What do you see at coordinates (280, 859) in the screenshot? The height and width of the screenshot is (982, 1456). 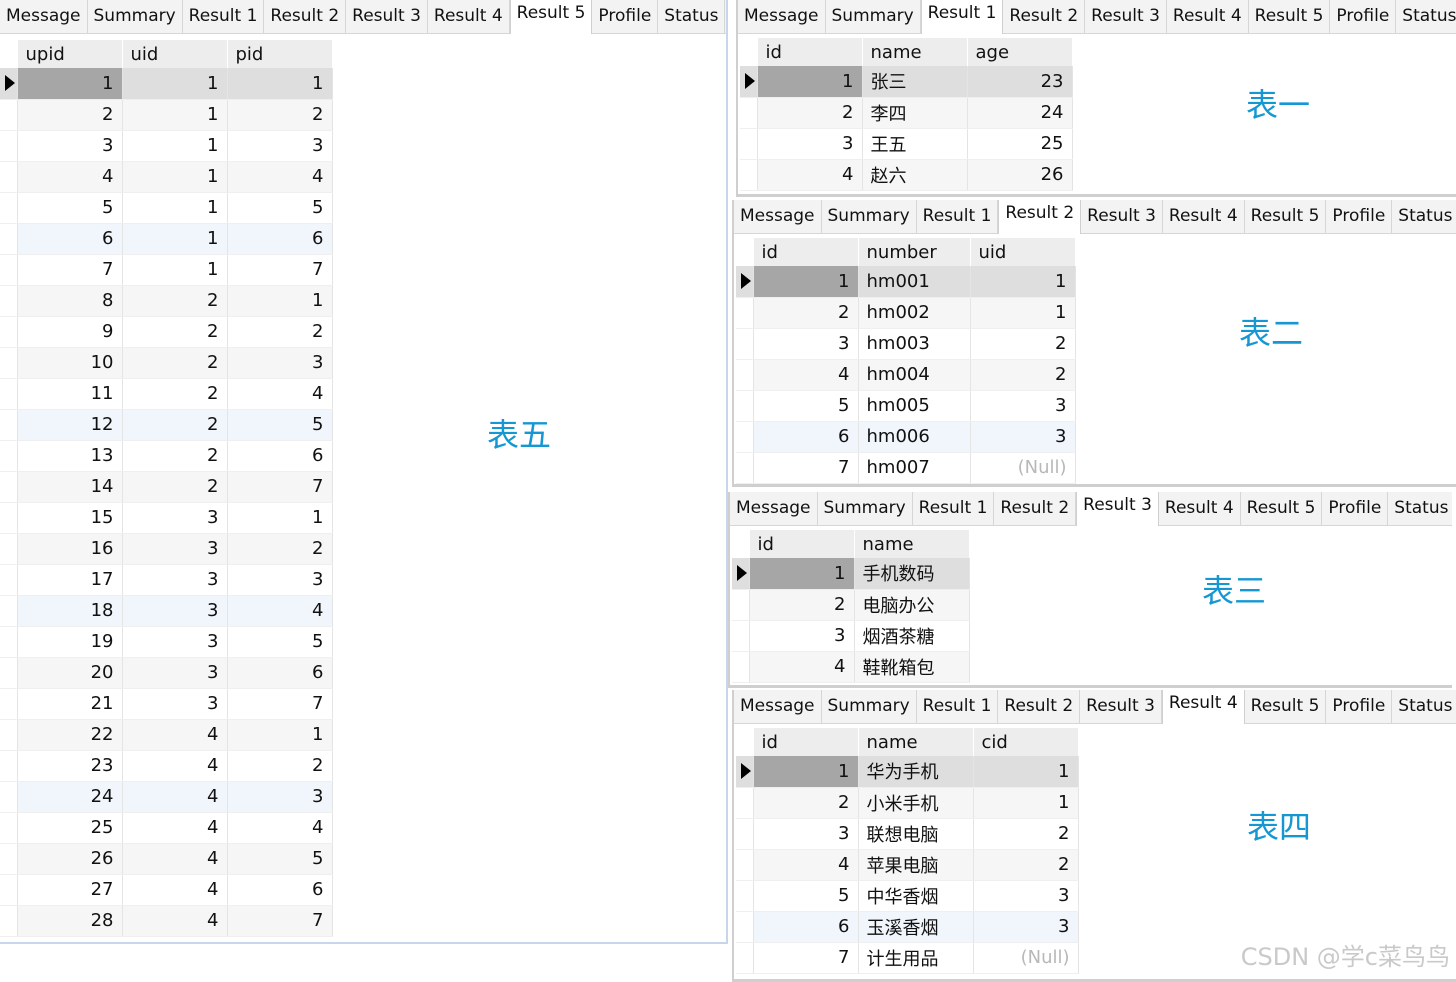 I see `cell-pid: 5` at bounding box center [280, 859].